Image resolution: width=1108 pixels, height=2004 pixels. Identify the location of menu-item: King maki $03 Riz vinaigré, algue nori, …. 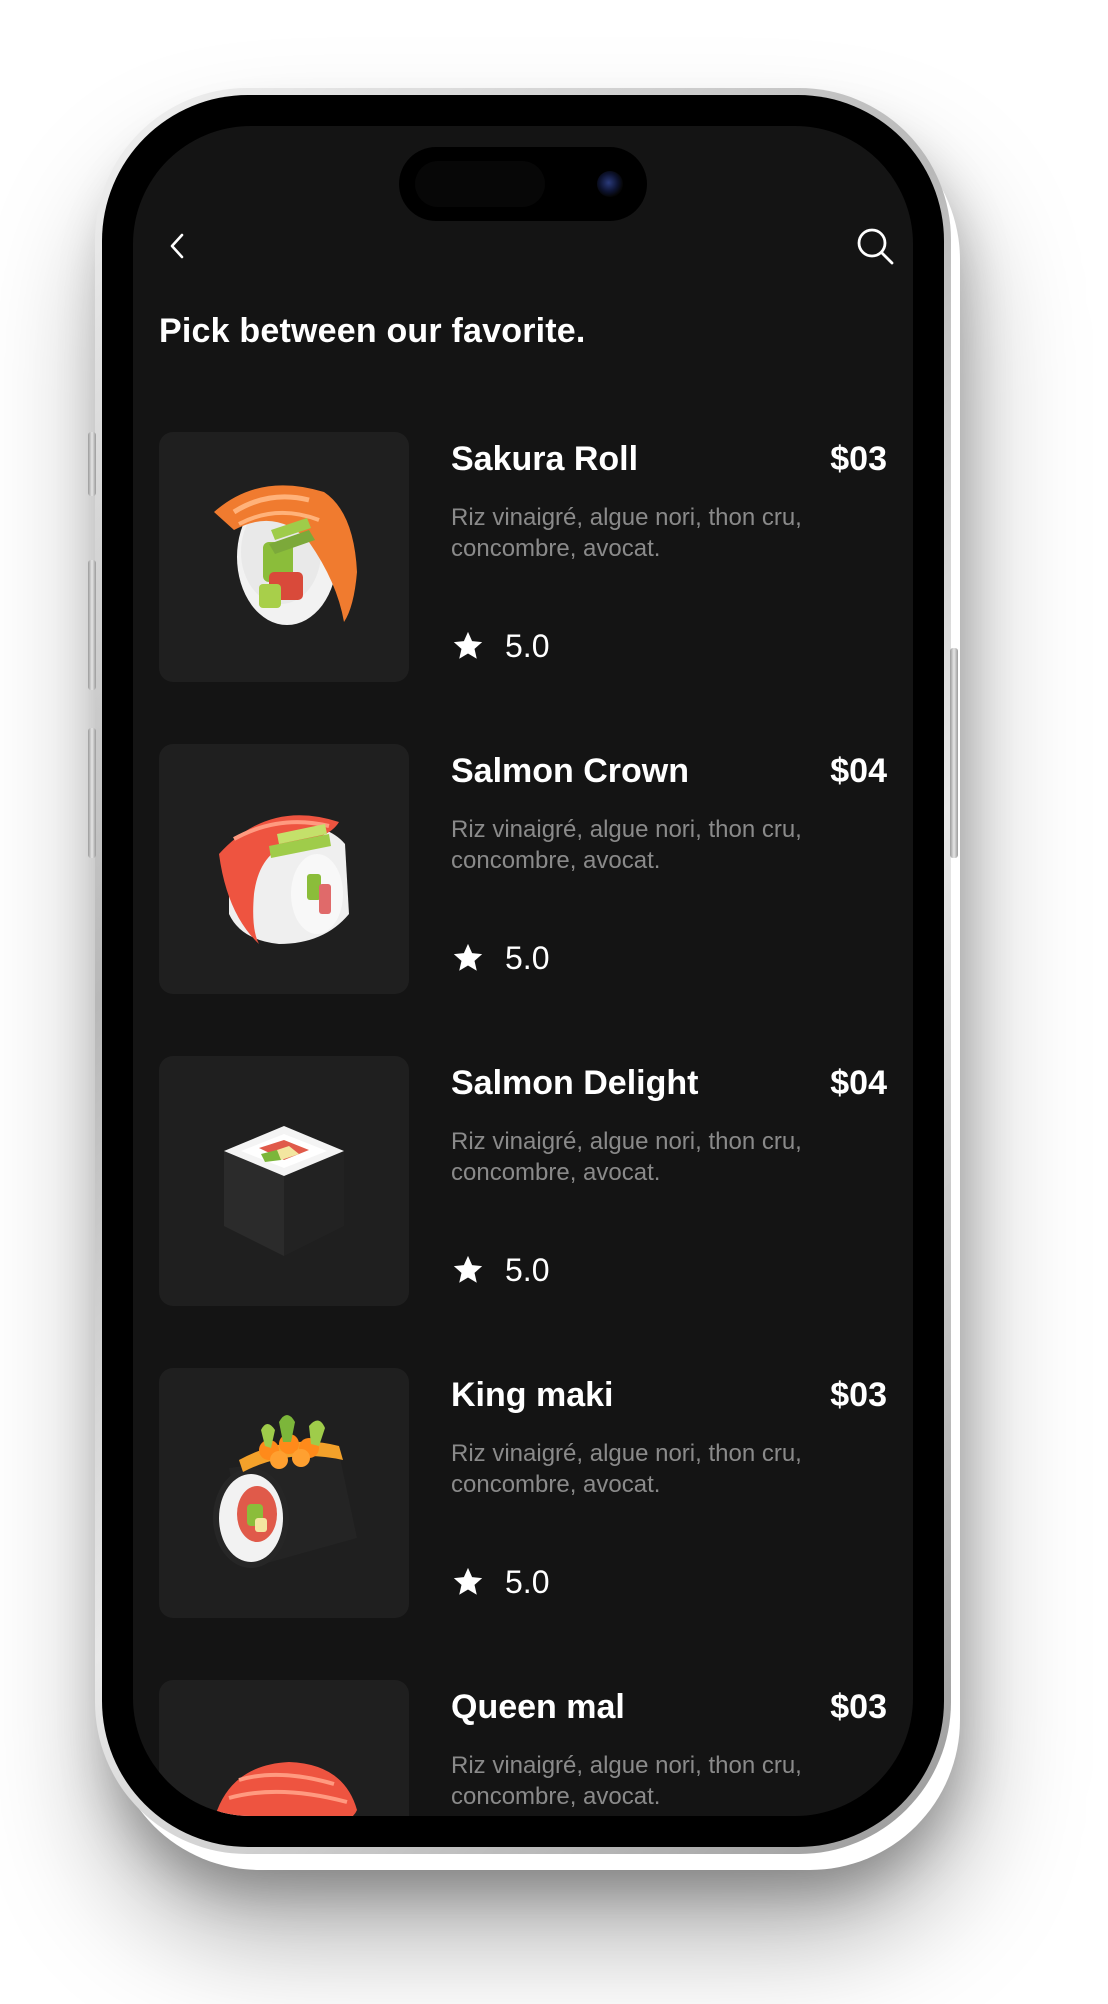
(523, 1493).